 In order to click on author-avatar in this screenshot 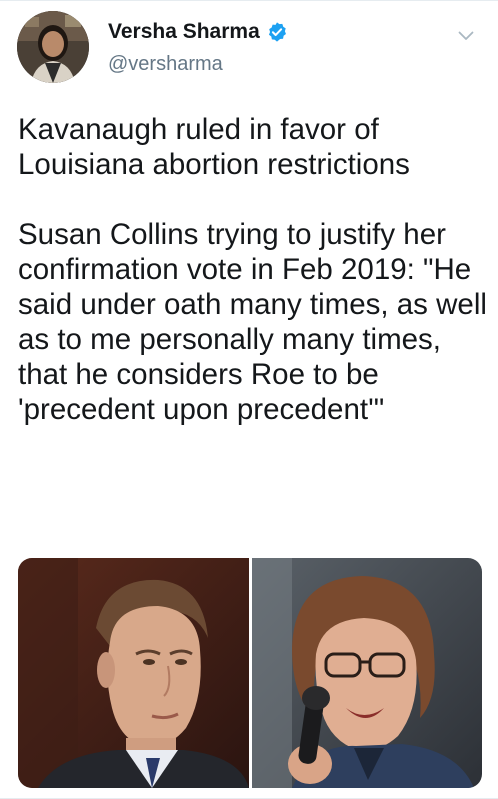, I will do `click(53, 47)`.